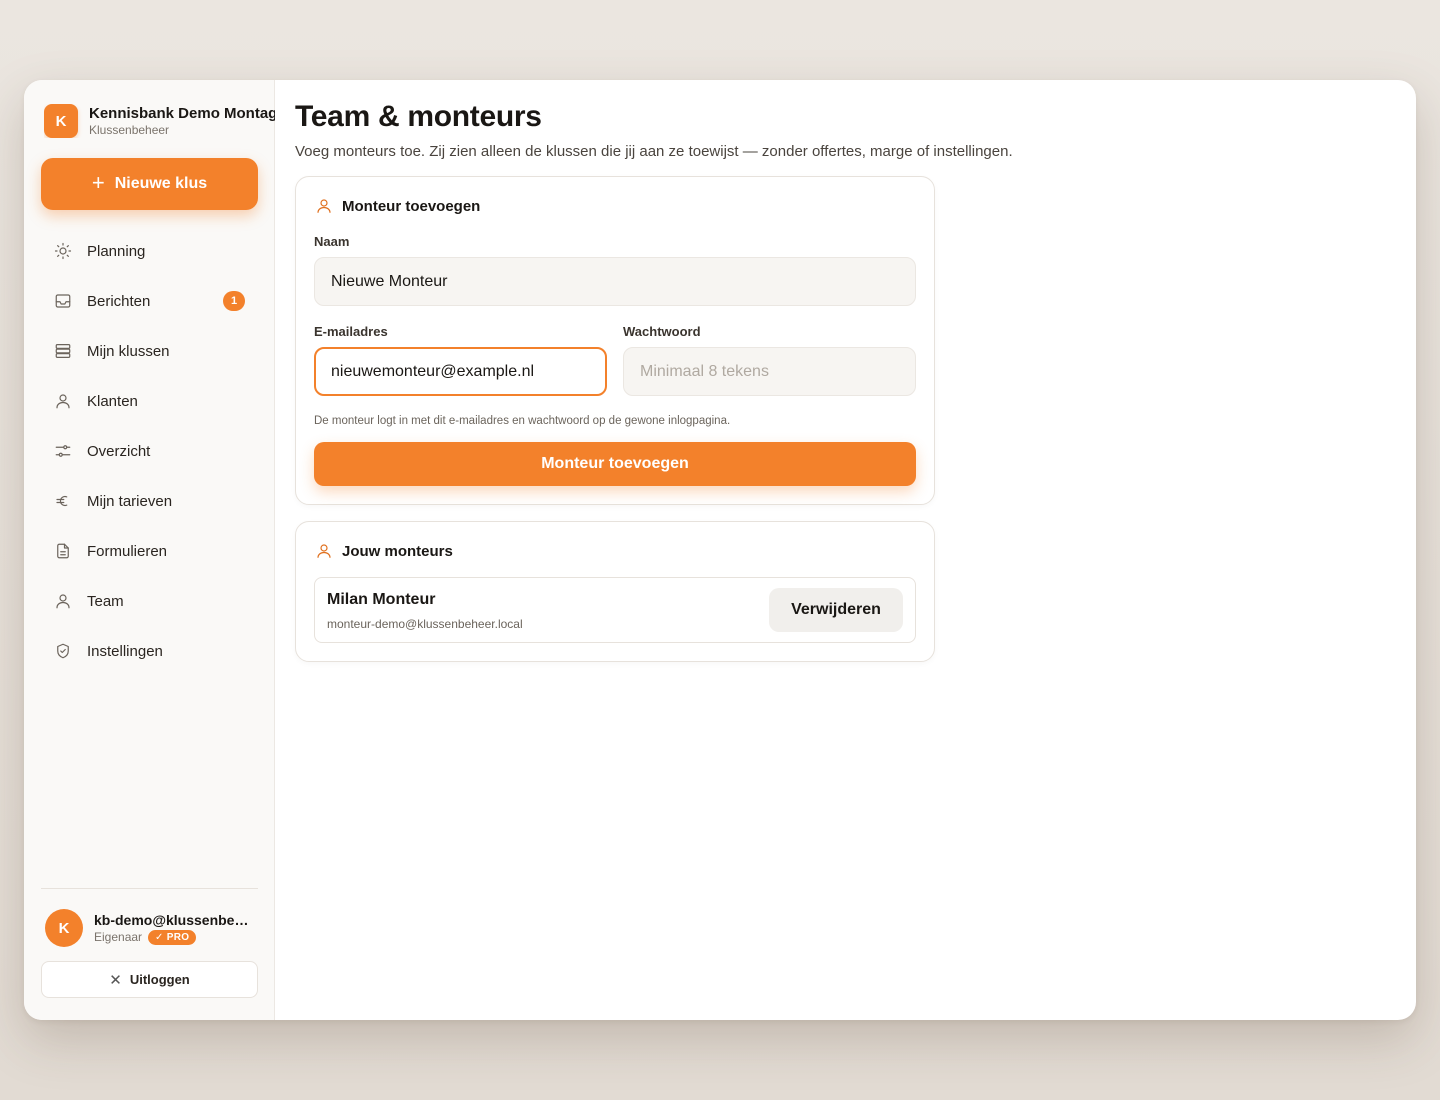  I want to click on page-title: Team & monteurs, so click(418, 116).